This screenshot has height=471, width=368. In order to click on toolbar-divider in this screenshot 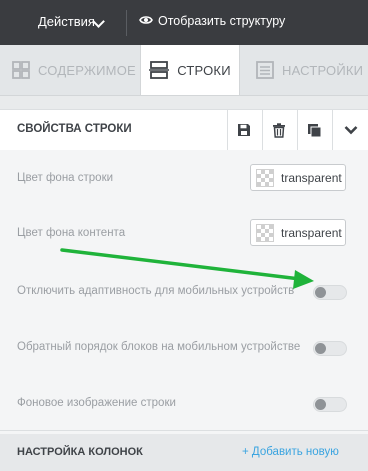, I will do `click(126, 23)`.